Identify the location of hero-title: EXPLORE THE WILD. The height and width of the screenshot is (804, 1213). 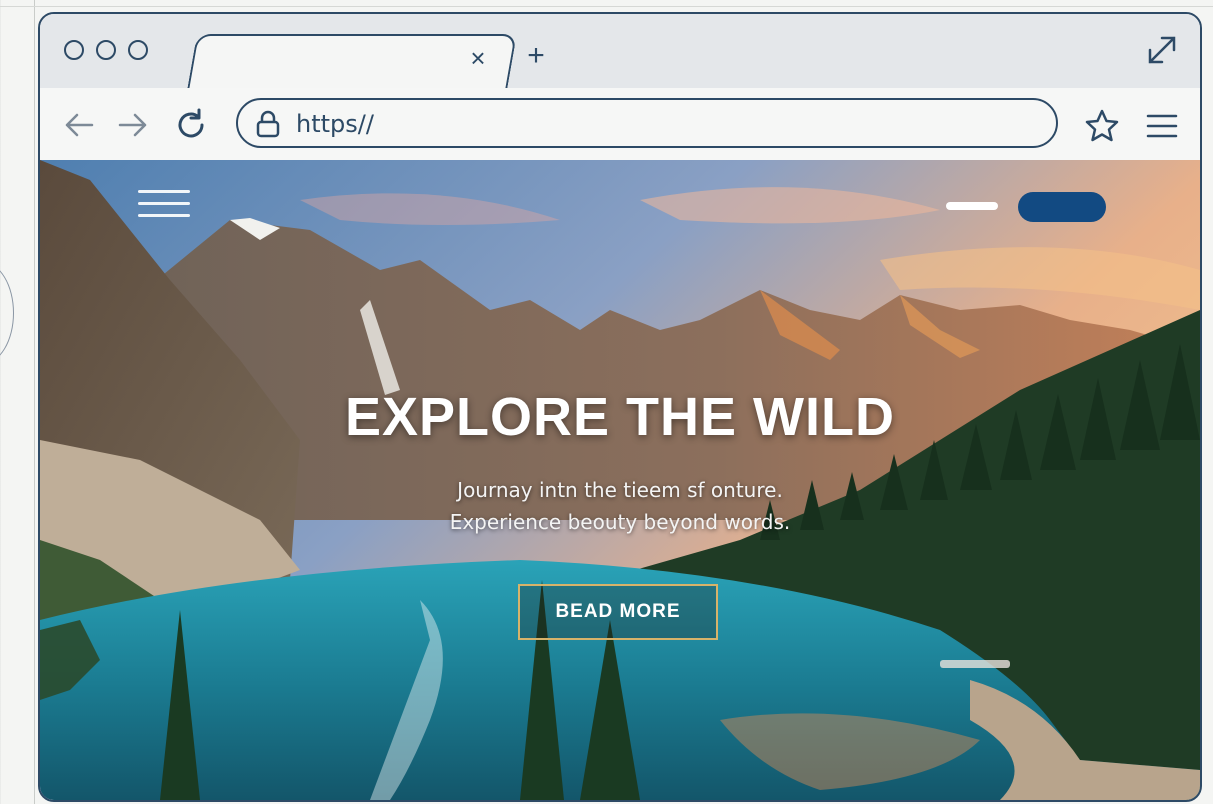
(619, 417).